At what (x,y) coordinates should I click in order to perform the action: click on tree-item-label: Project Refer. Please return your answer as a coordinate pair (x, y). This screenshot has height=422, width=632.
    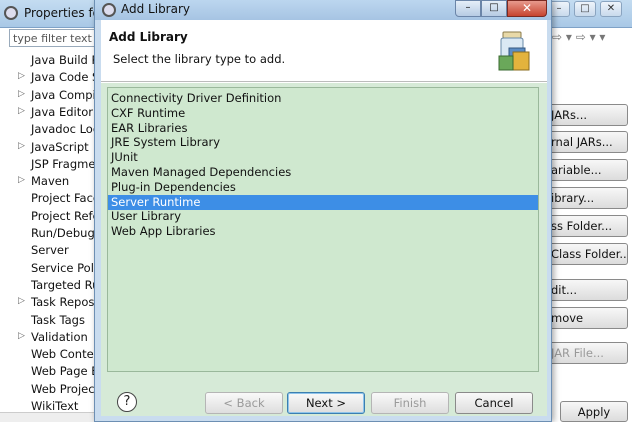
    Looking at the image, I should click on (65, 215).